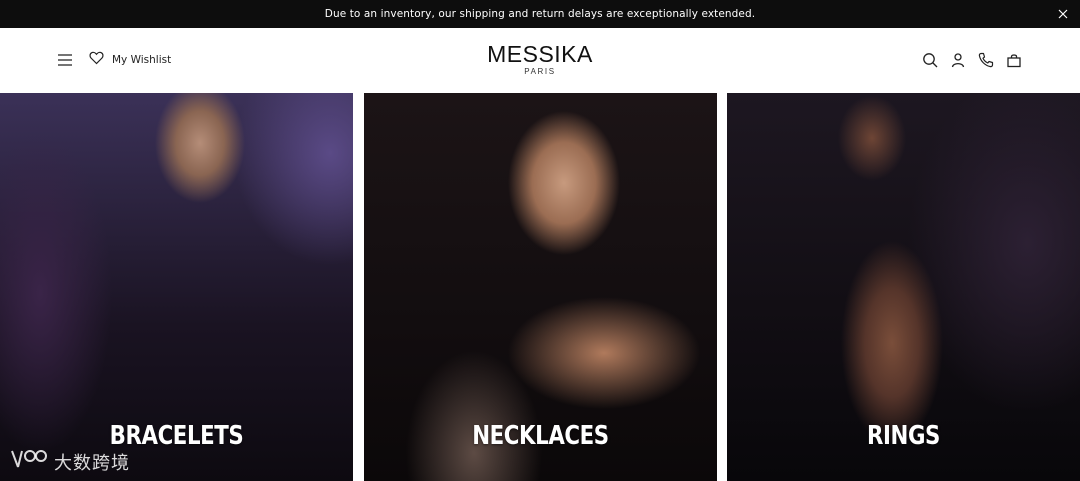 The image size is (1080, 481). I want to click on brand-logo: MESSIKA PARIS, so click(540, 59).